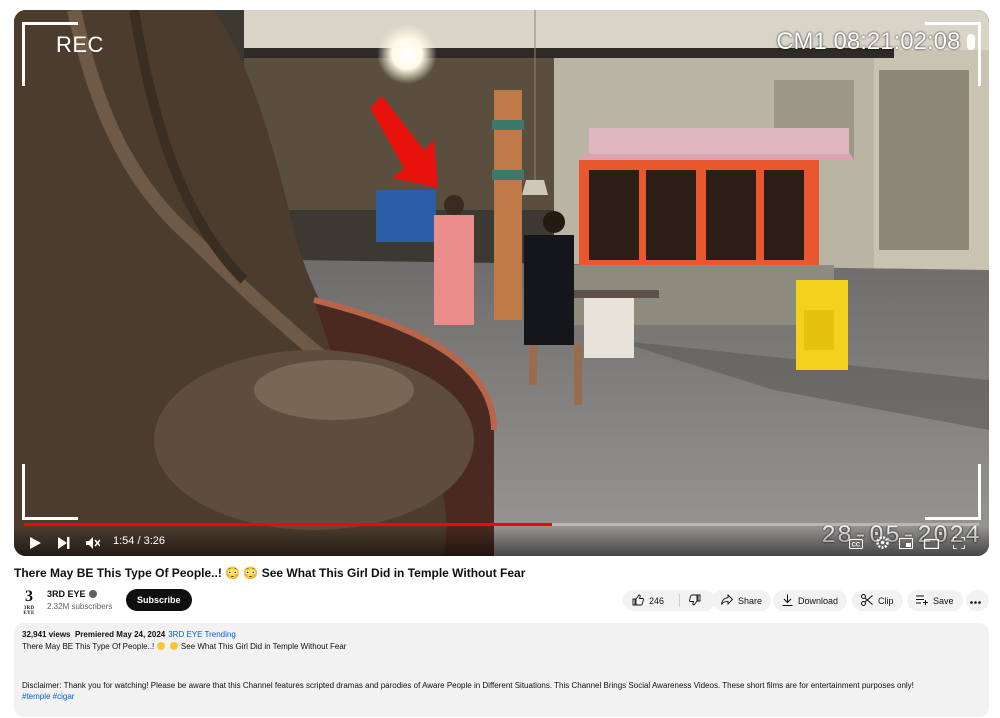  I want to click on share-button: Share, so click(742, 600).